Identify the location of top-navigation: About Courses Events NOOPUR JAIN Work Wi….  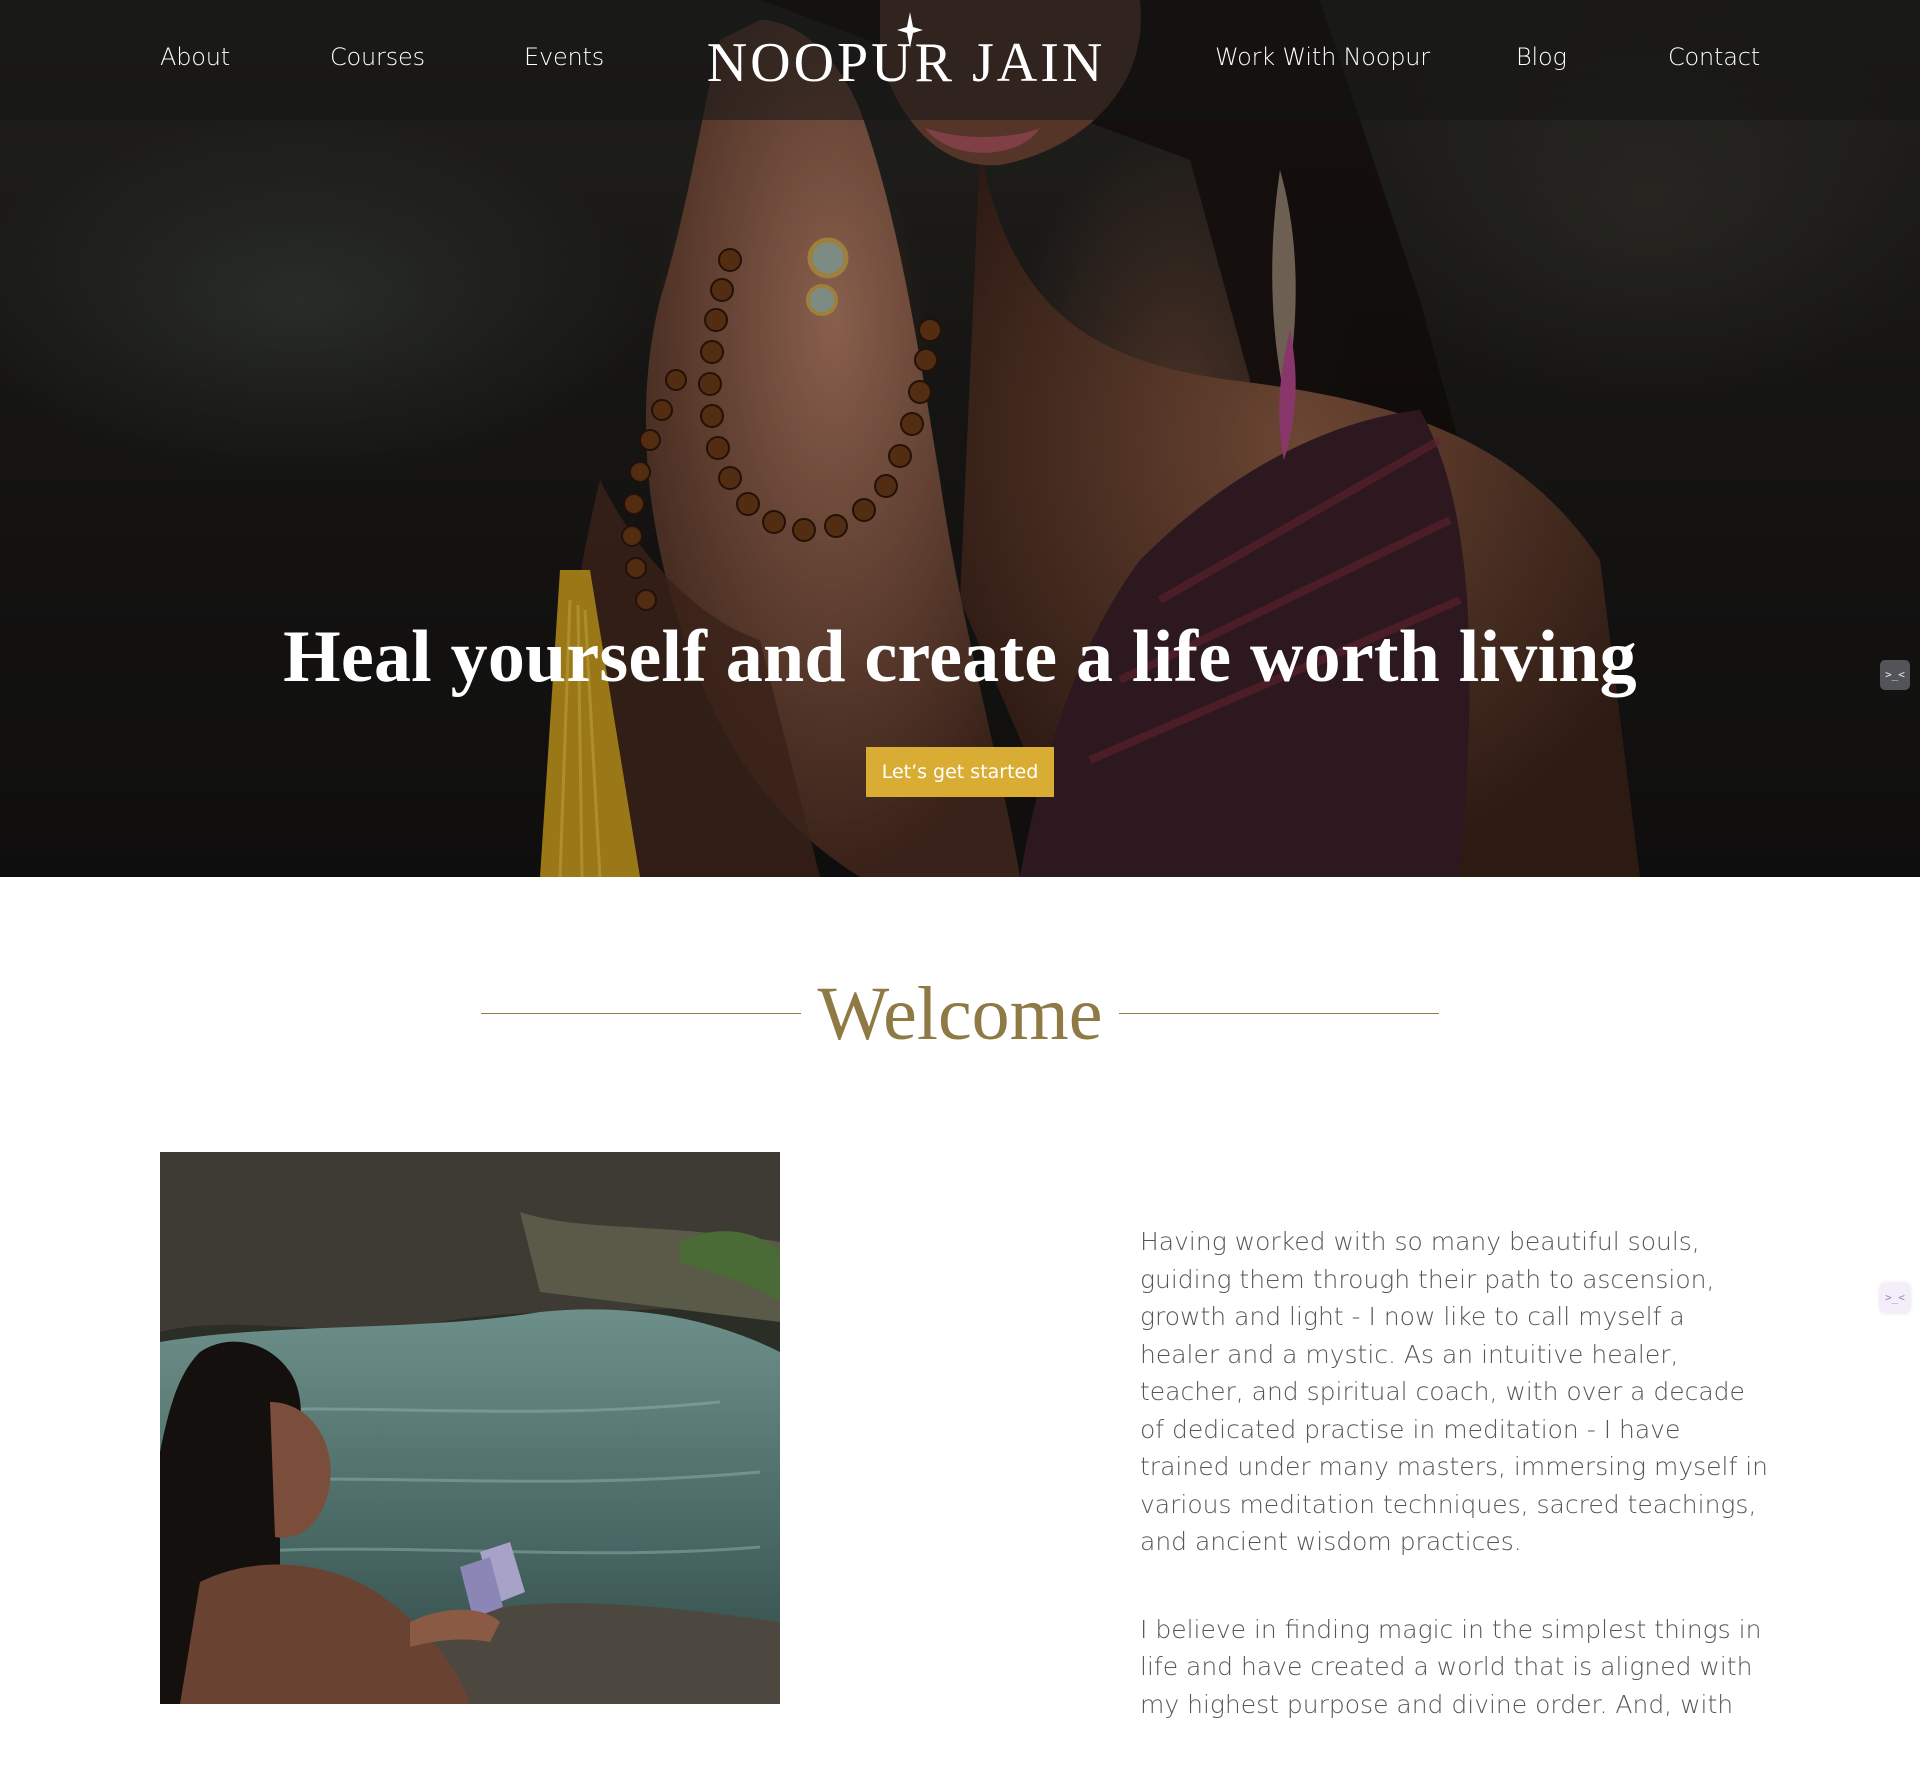
(960, 60).